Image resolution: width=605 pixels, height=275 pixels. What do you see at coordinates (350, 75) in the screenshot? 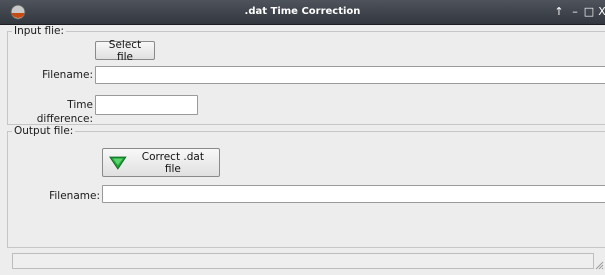
I see `input-filename-field` at bounding box center [350, 75].